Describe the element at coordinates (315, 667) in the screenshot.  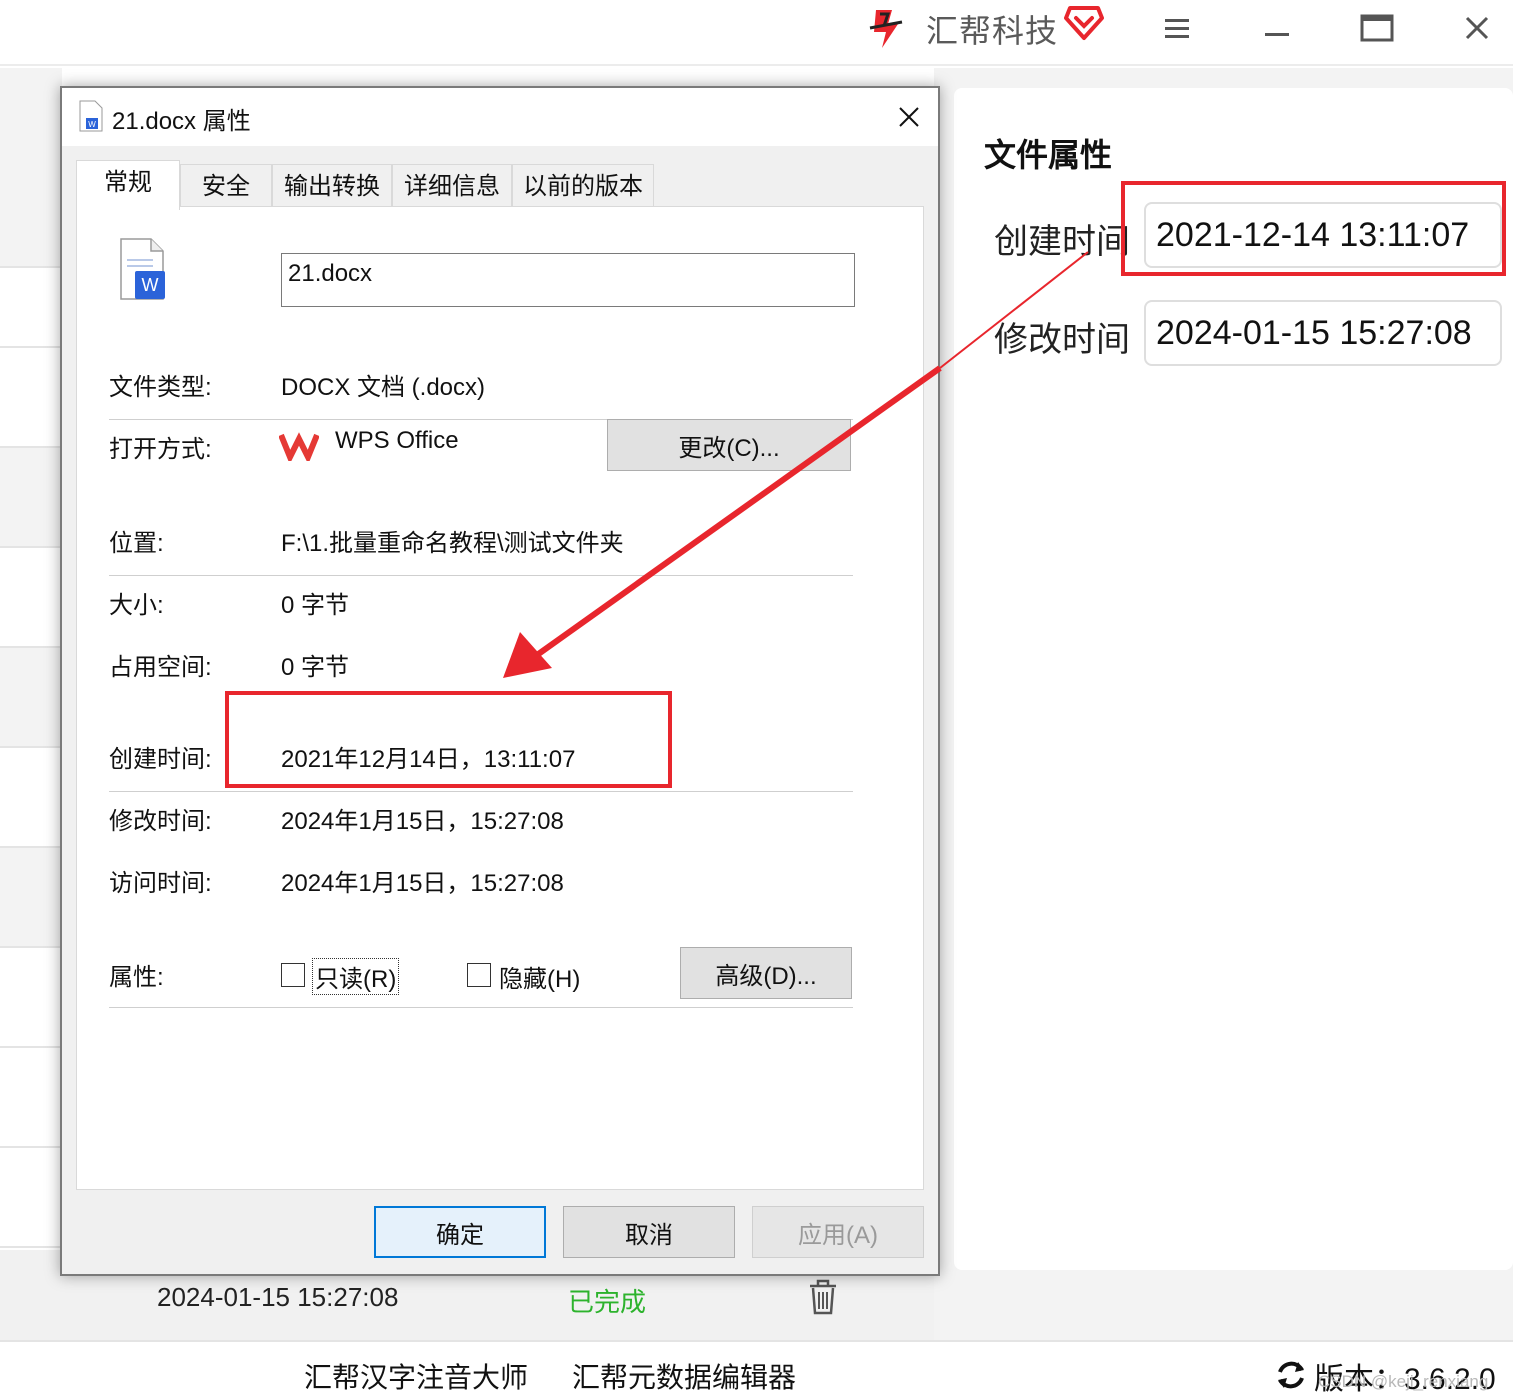
I see `disk-size-value: 0 字节` at that location.